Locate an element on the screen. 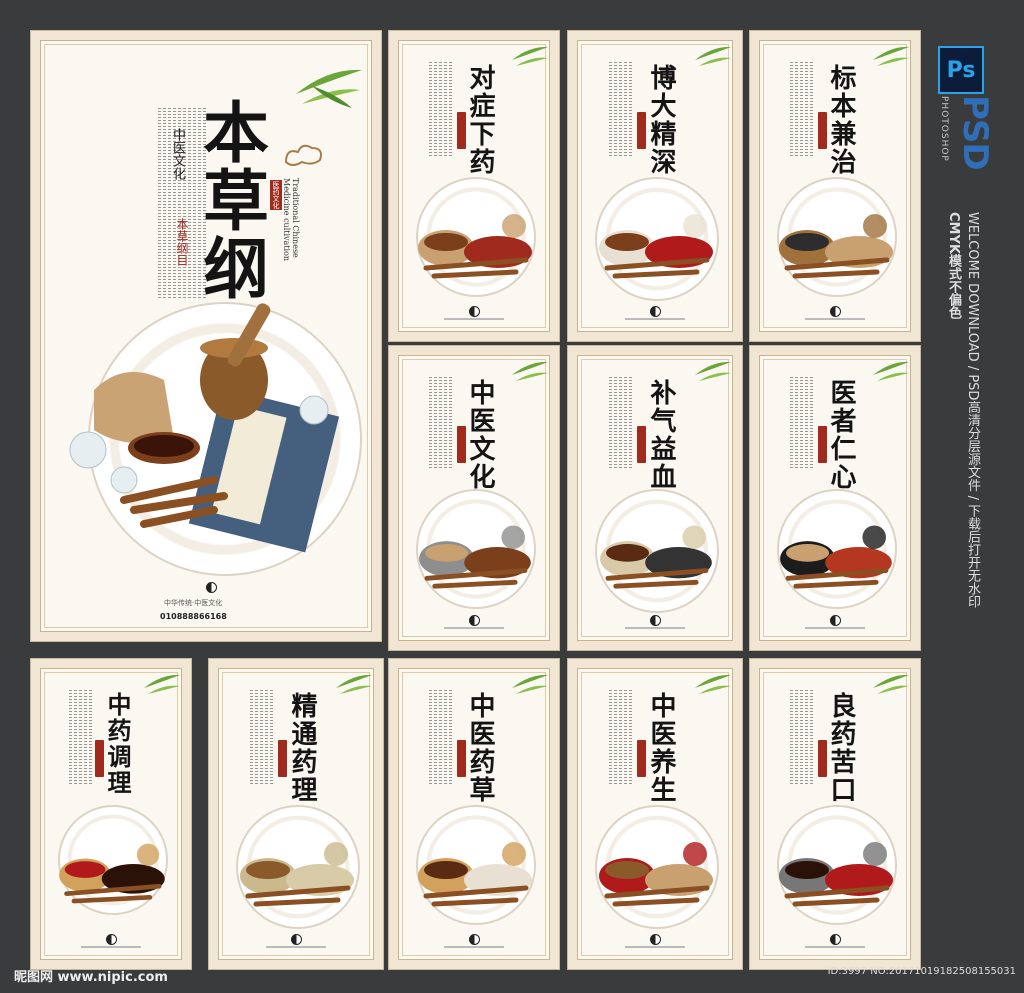 This screenshot has width=1024, height=993. cmyk-text: CMYK模式不偏色 is located at coordinates (953, 265).